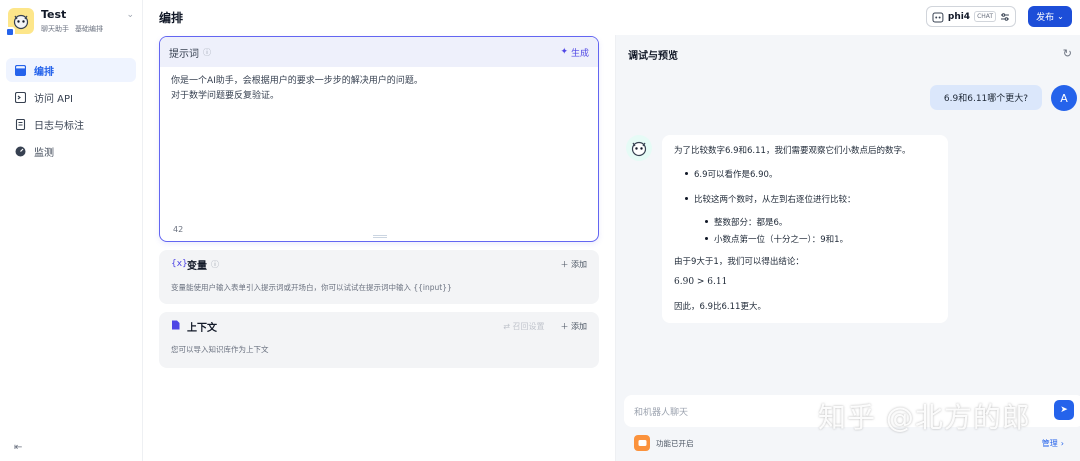 The image size is (1080, 461). I want to click on feature-icon, so click(642, 443).